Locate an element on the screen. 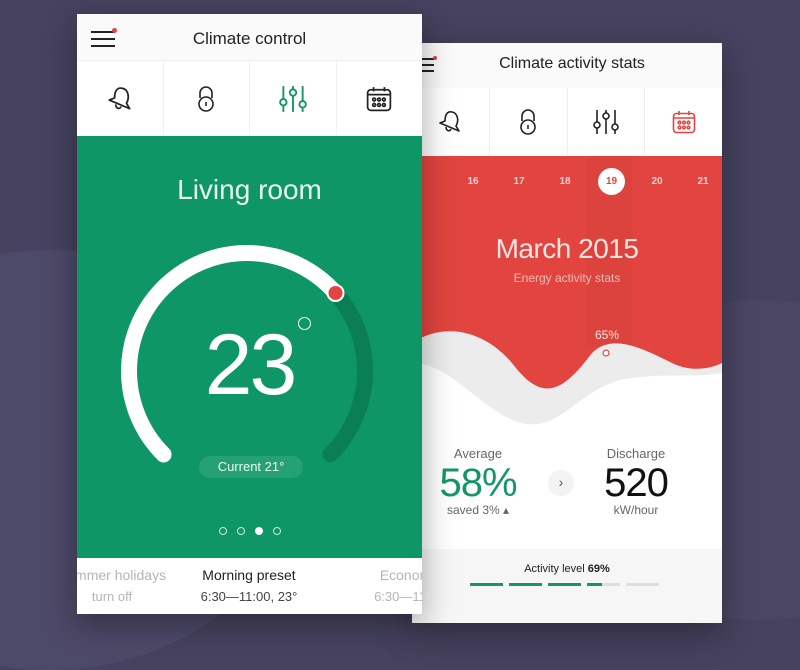 This screenshot has width=800, height=670. activity-label: Activity level 69% is located at coordinates (567, 569).